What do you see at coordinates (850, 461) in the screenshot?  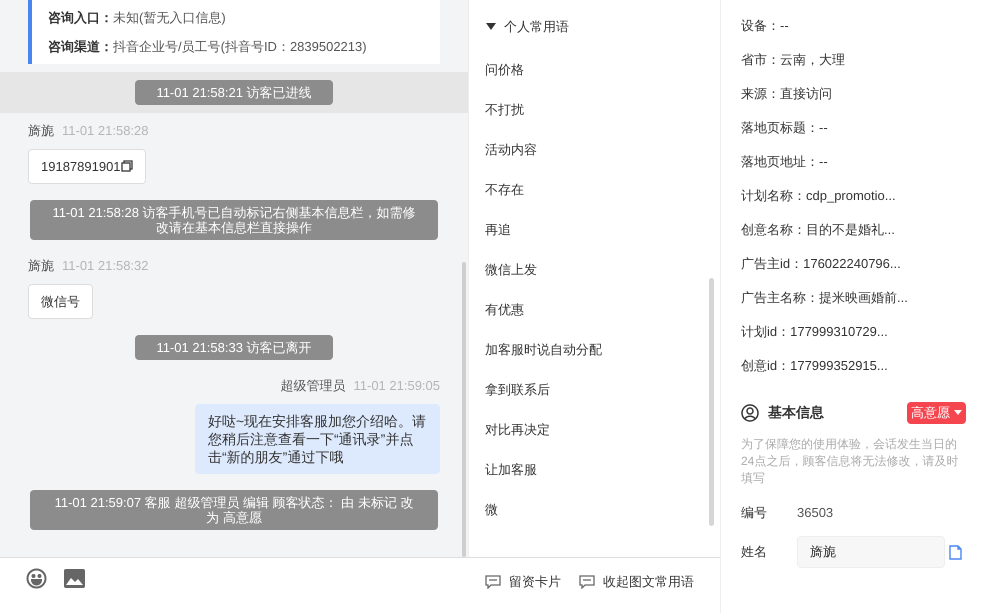 I see `notice-text: 为了保障您的使用体验，会话发生当日的24点之后，顾客信息将无法修改，请及时填写` at bounding box center [850, 461].